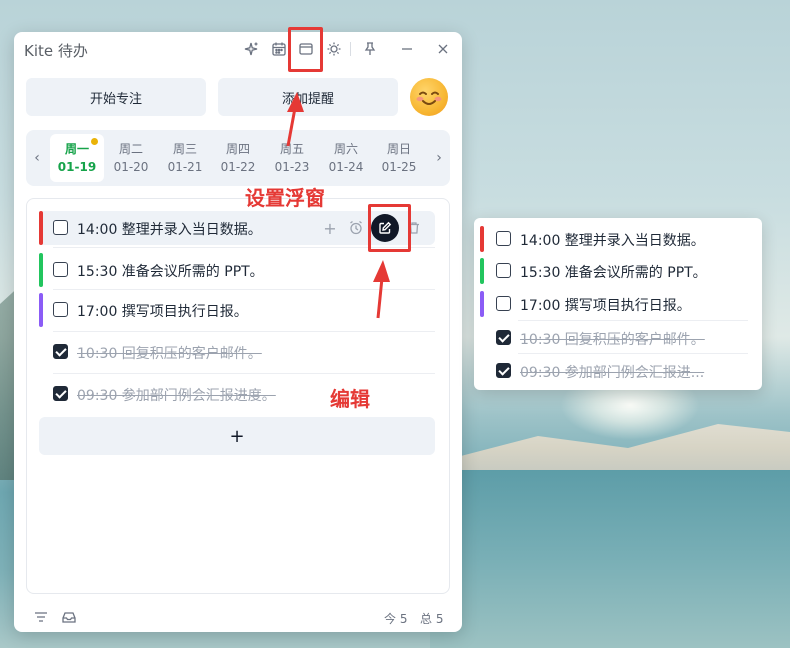  I want to click on float-task-text: 14:00 整理并录入当日数据。, so click(612, 241).